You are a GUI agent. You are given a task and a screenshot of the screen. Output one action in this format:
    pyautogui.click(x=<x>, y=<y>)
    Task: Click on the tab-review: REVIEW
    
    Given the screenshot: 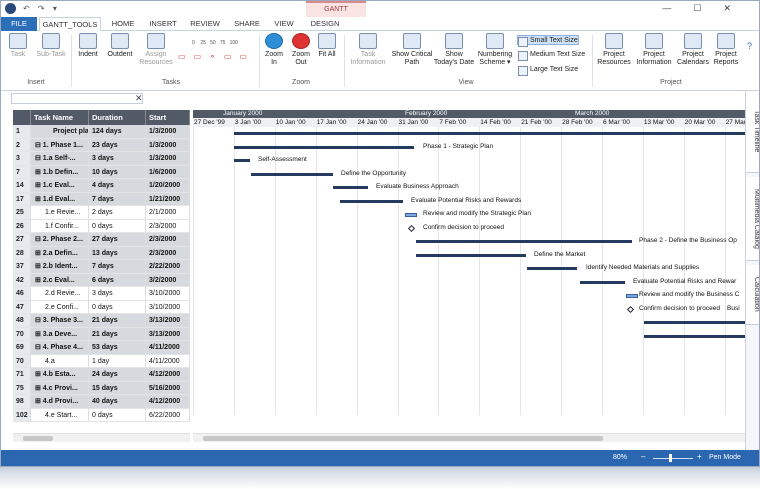 What is the action you would take?
    pyautogui.click(x=205, y=24)
    